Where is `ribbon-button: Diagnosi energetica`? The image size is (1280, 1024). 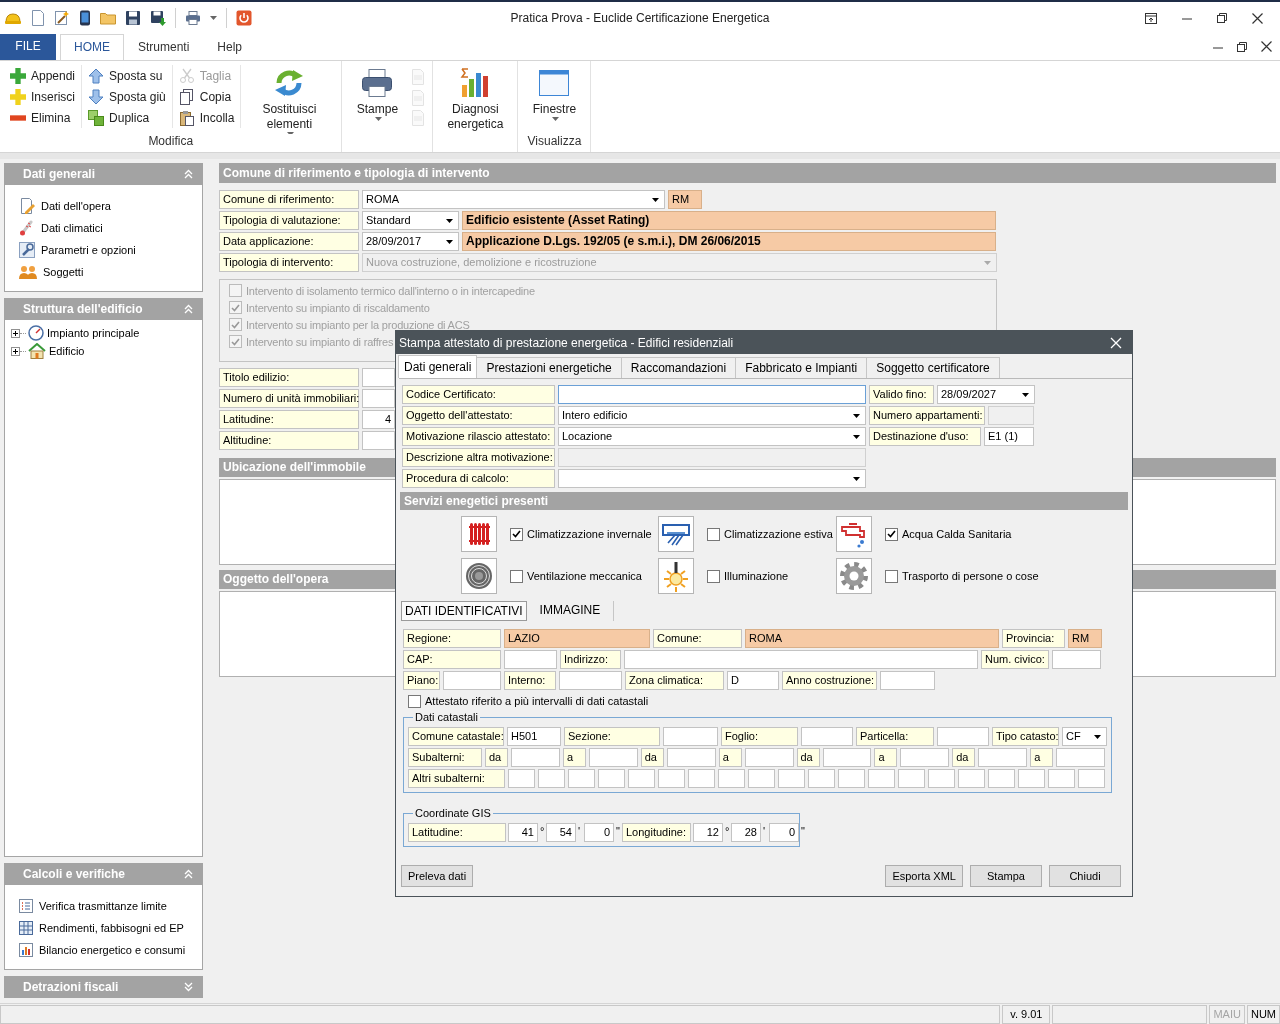 ribbon-button: Diagnosi energetica is located at coordinates (475, 100).